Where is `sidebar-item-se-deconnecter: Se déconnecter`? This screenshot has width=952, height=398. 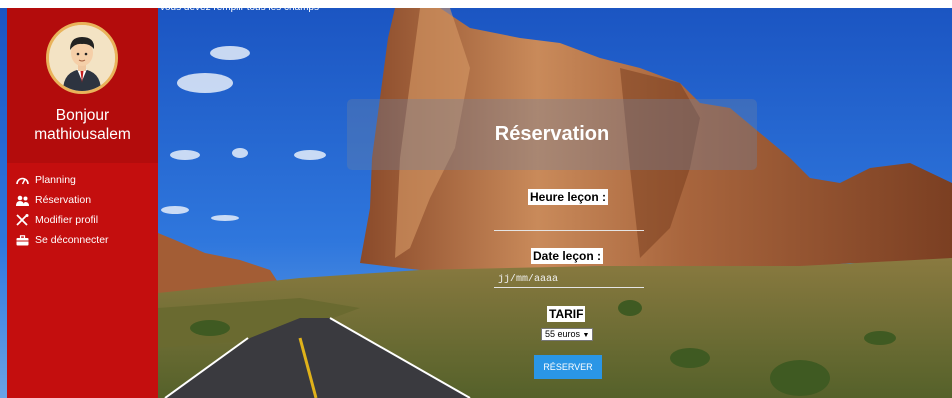
sidebar-item-se-deconnecter: Se déconnecter is located at coordinates (62, 240).